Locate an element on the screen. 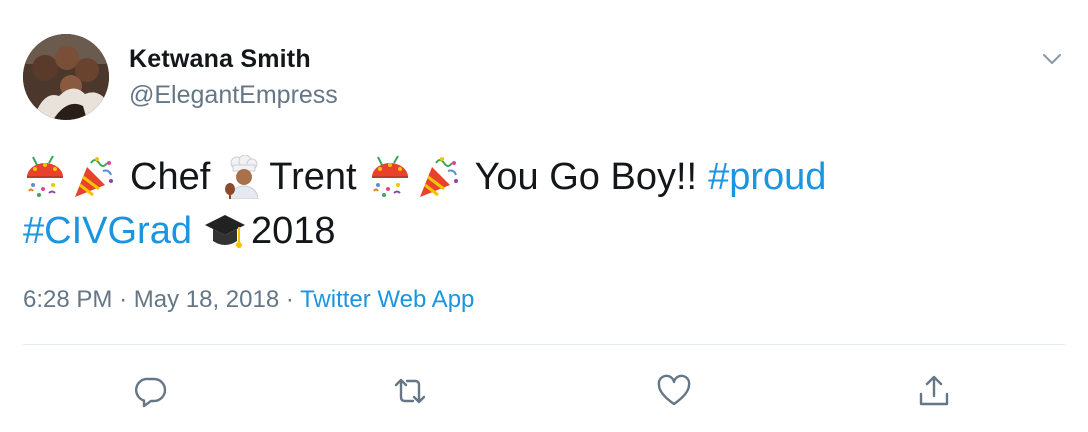  share-icon is located at coordinates (934, 390).